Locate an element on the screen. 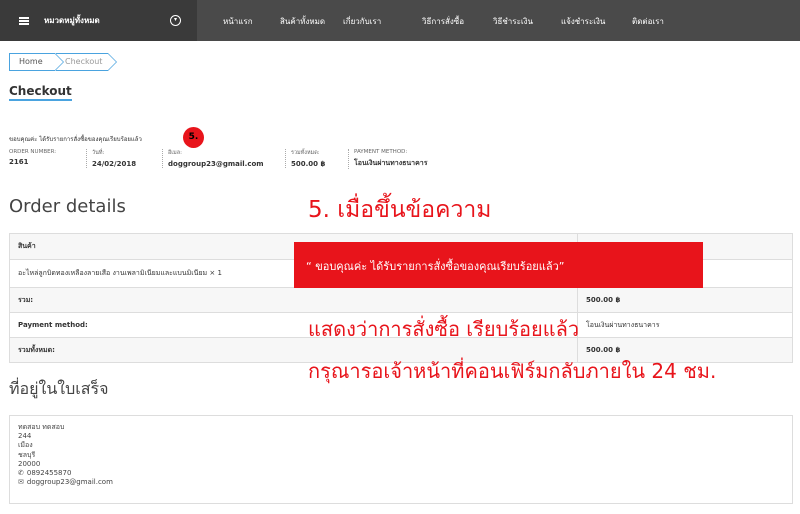 The height and width of the screenshot is (514, 800). phone-icon: ✆ is located at coordinates (21, 473).